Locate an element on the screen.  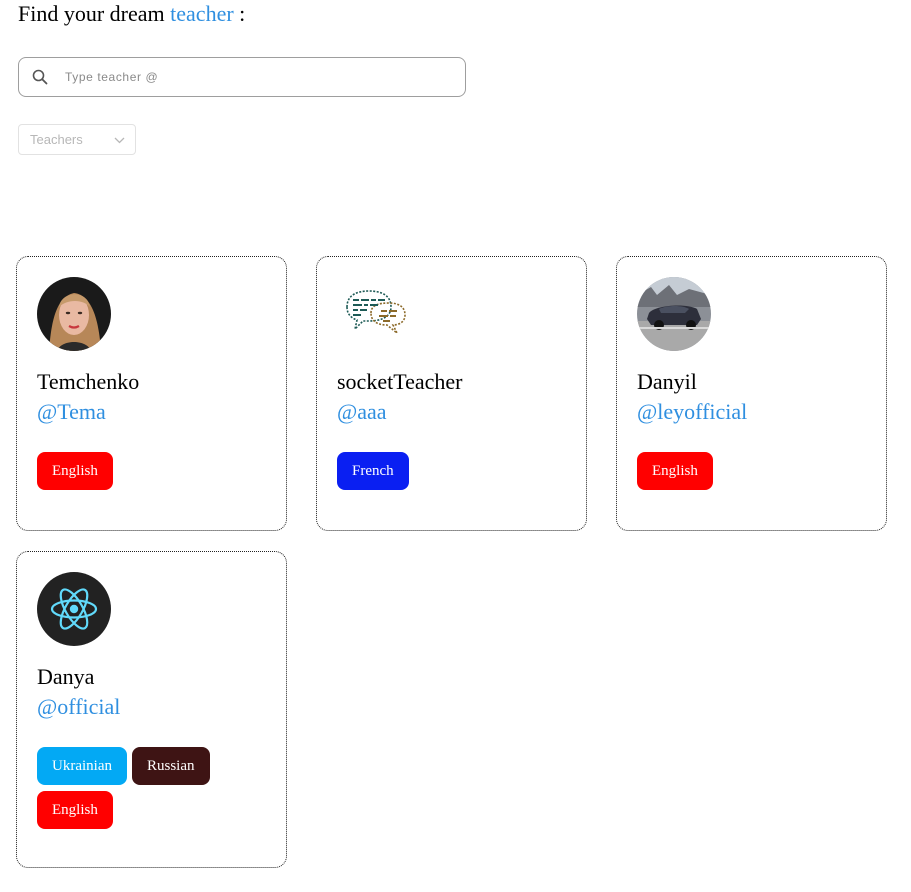
teacher-card: socketTeacher @aaa French is located at coordinates (451, 393).